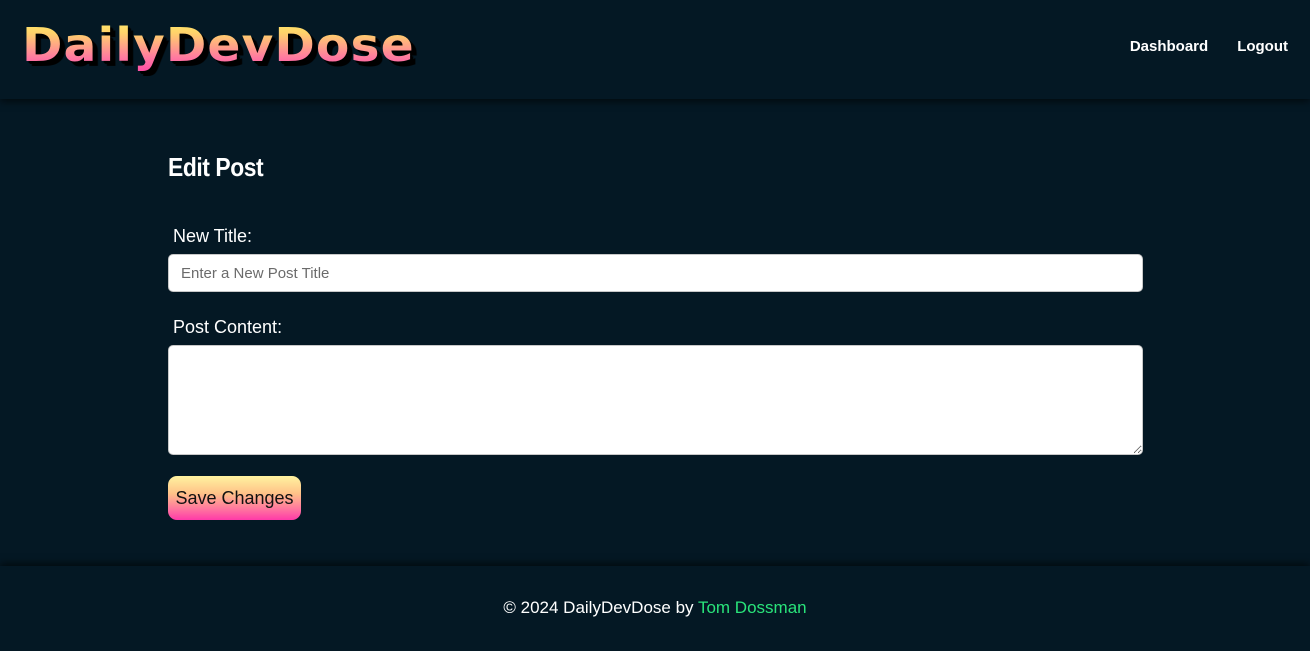  I want to click on title-input, so click(655, 273).